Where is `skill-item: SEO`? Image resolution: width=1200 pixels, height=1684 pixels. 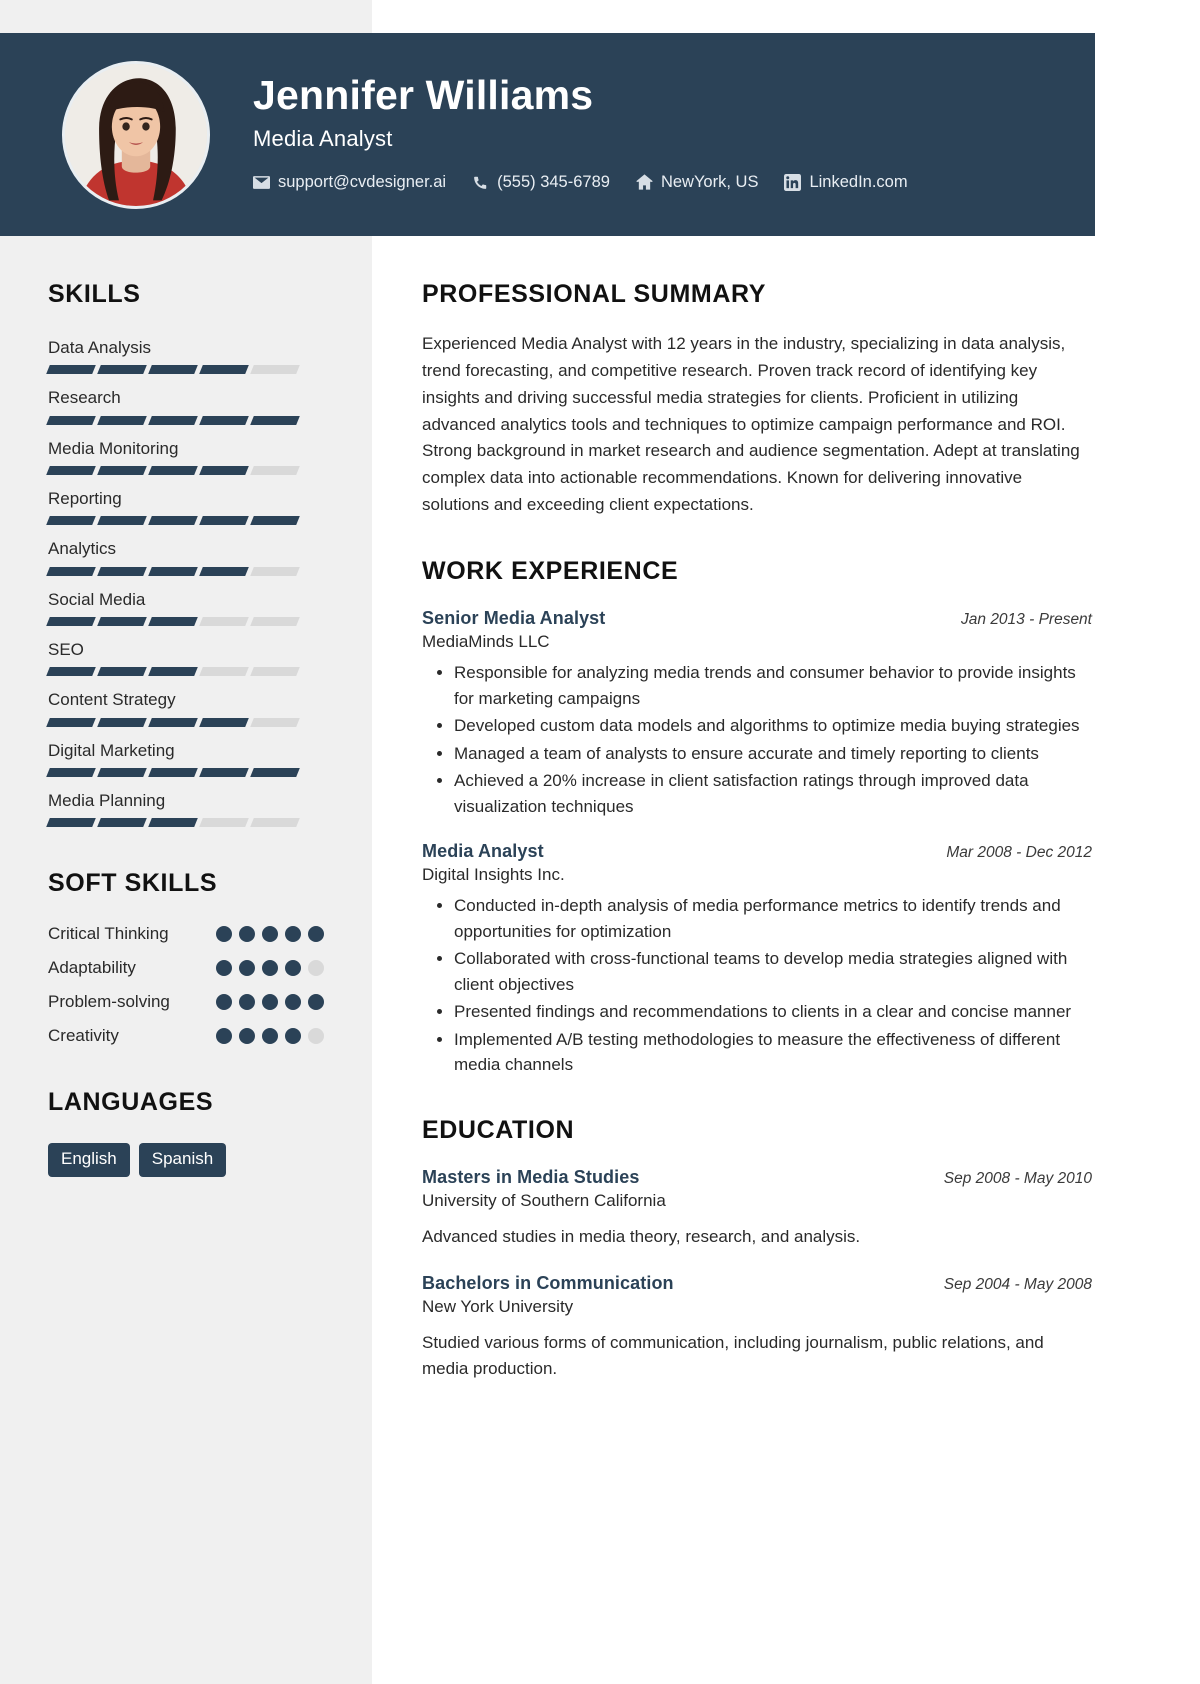
skill-item: SEO is located at coordinates (185, 657).